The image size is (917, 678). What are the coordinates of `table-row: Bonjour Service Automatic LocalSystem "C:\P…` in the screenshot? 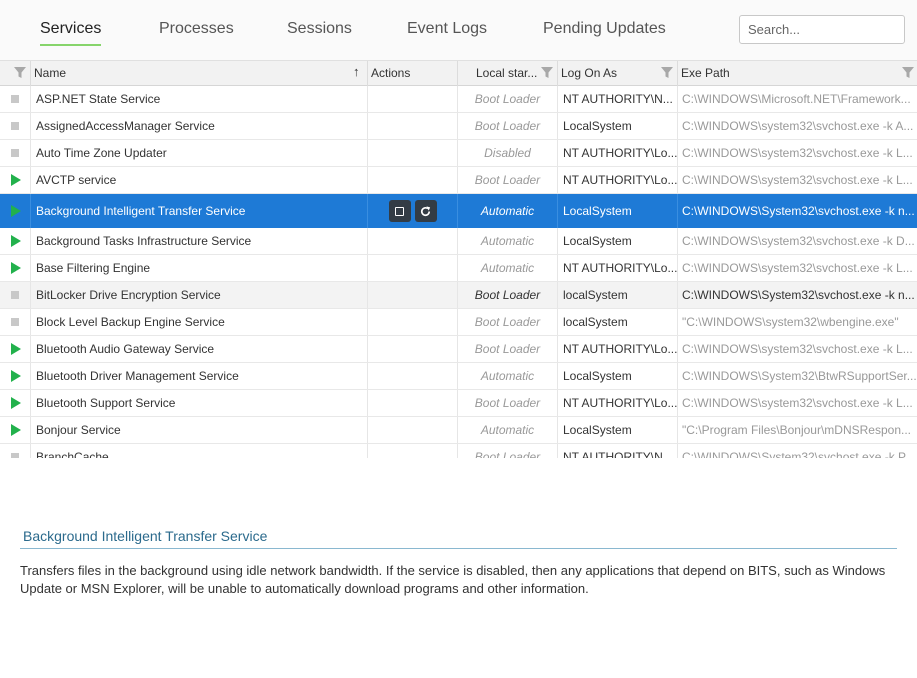 It's located at (458, 430).